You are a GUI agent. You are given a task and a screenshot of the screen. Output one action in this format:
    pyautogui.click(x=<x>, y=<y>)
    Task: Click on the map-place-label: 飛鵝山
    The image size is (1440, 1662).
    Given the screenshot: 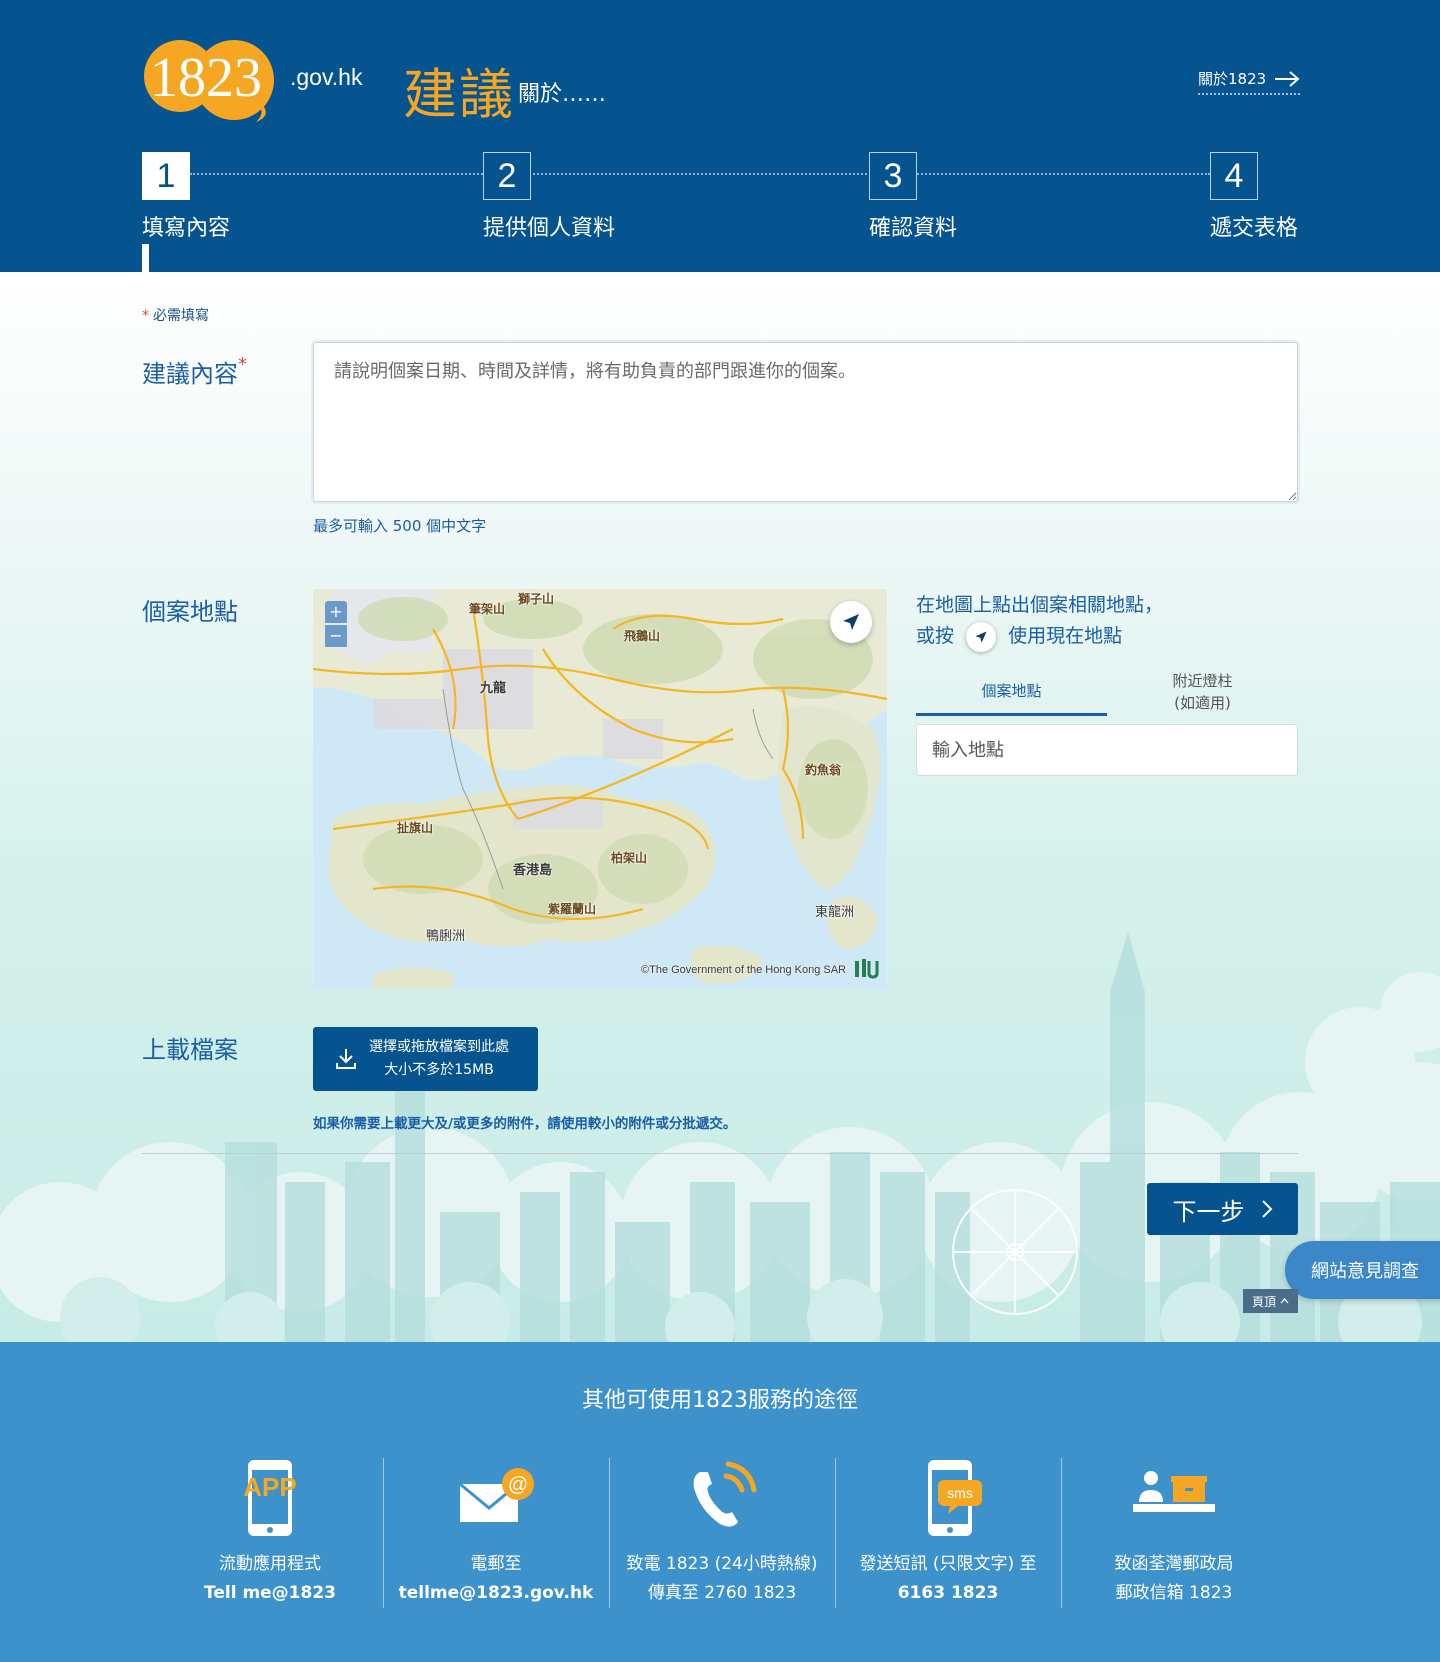 What is the action you would take?
    pyautogui.click(x=642, y=636)
    